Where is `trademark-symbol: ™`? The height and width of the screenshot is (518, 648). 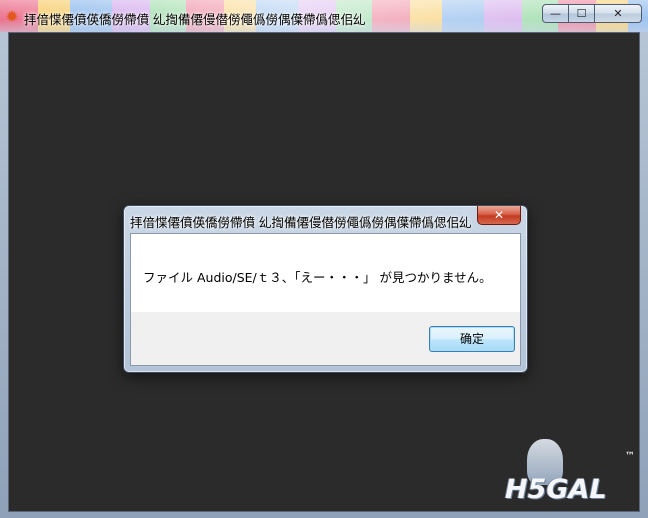
trademark-symbol: ™ is located at coordinates (630, 456).